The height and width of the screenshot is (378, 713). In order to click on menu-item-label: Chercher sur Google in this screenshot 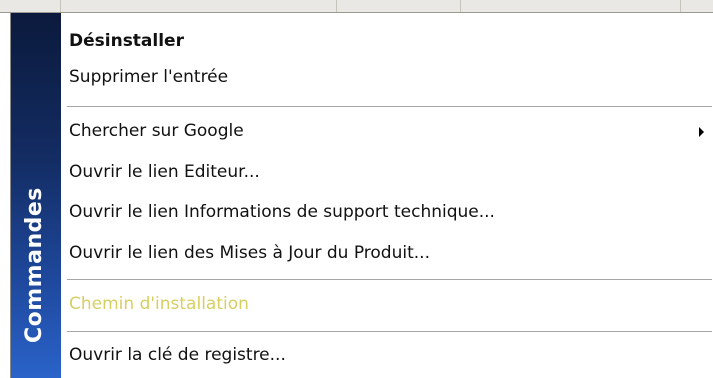, I will do `click(156, 131)`.